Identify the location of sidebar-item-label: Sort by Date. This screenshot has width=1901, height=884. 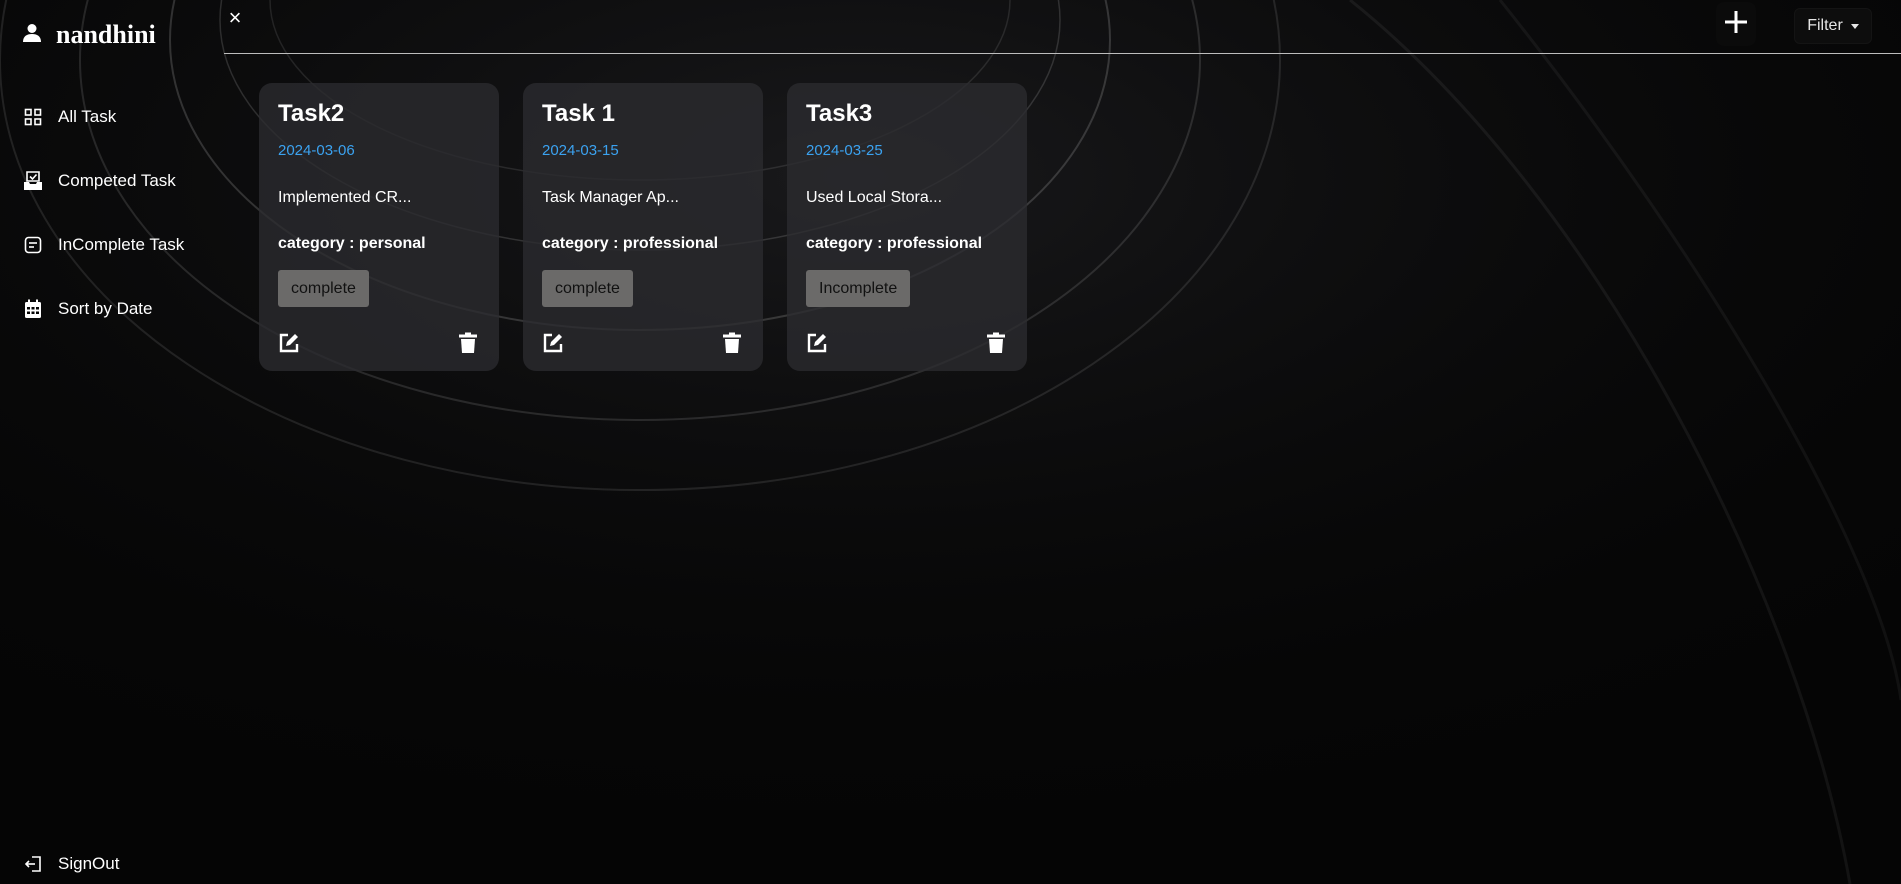
(105, 308).